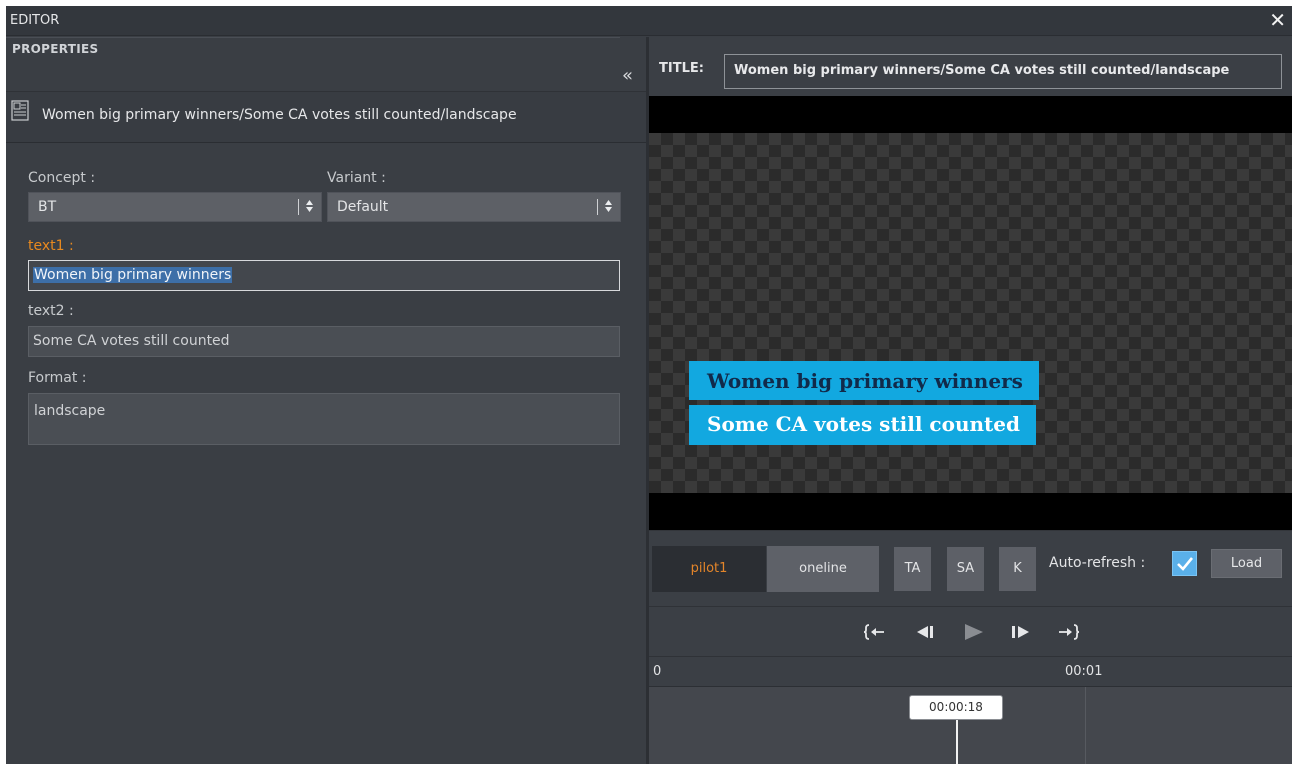 The image size is (1292, 764). I want to click on ruler-tick-start: 0, so click(657, 671).